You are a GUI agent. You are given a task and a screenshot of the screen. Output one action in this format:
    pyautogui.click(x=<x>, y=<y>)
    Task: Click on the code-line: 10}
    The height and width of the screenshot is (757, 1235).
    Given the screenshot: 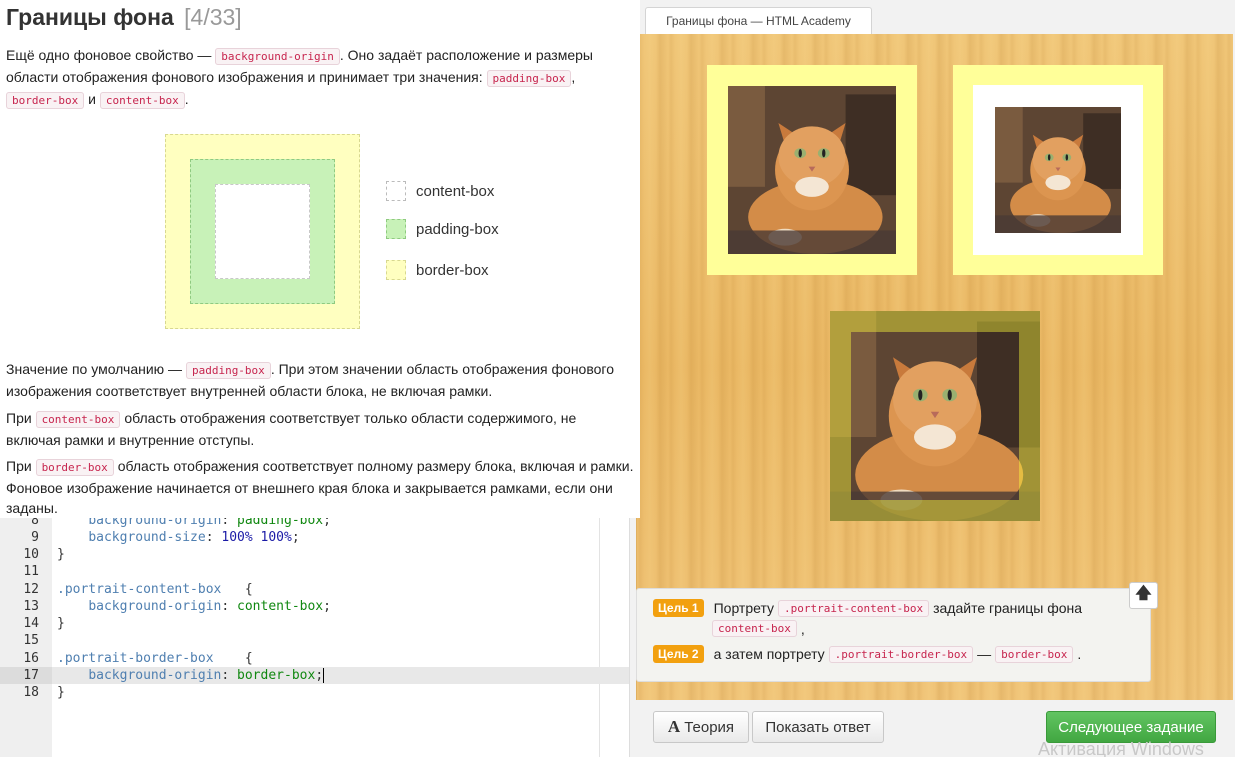 What is the action you would take?
    pyautogui.click(x=314, y=554)
    